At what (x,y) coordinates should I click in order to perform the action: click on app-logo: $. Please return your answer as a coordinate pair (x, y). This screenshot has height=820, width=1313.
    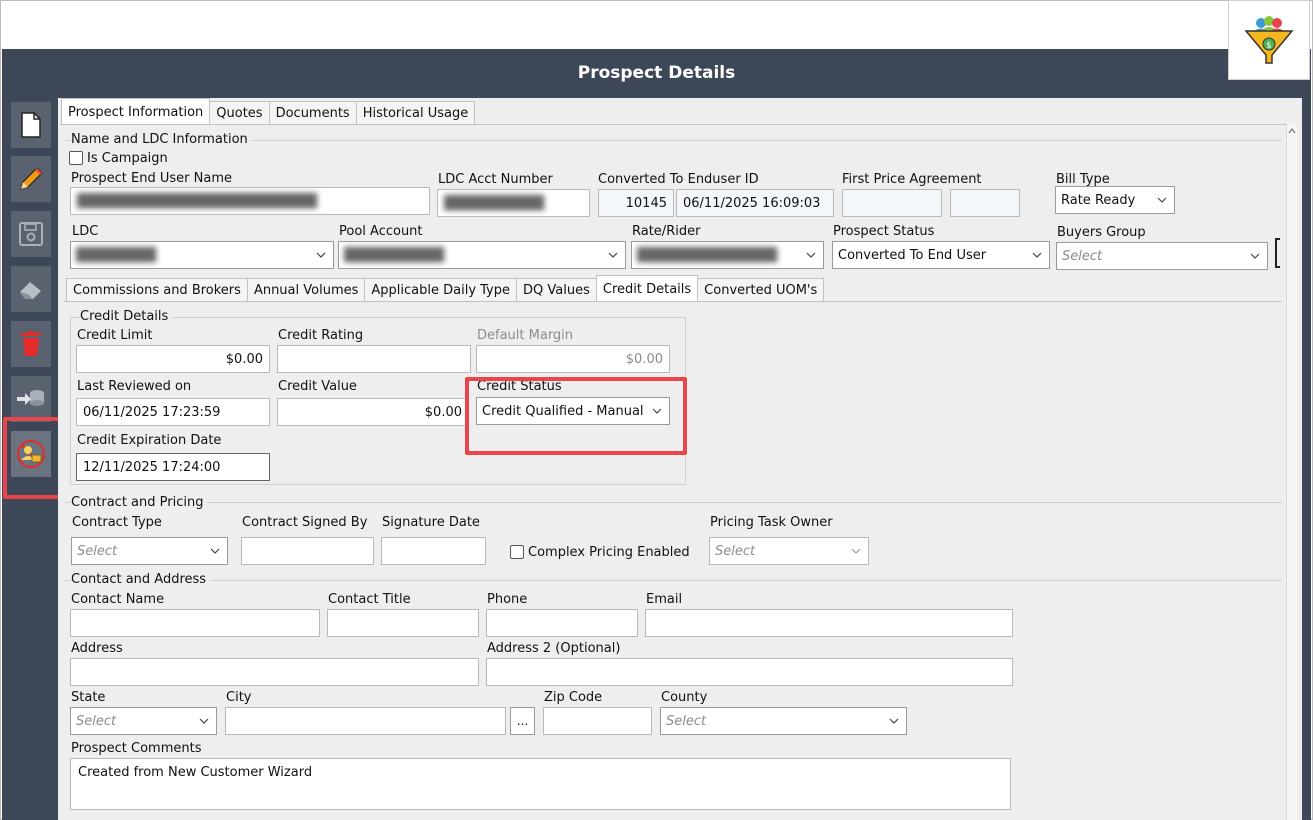
    Looking at the image, I should click on (1269, 40).